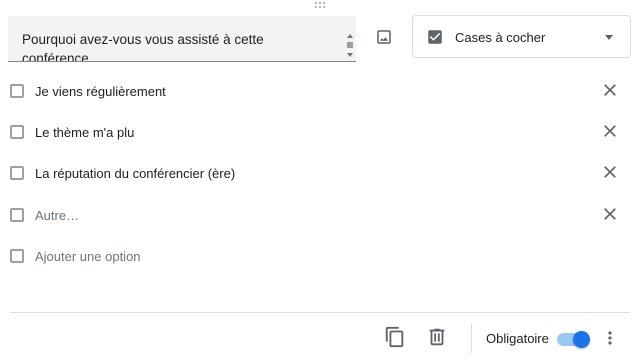 This screenshot has width=640, height=362. Describe the element at coordinates (84, 132) in the screenshot. I see `option-label: Le thème m'a plu` at that location.